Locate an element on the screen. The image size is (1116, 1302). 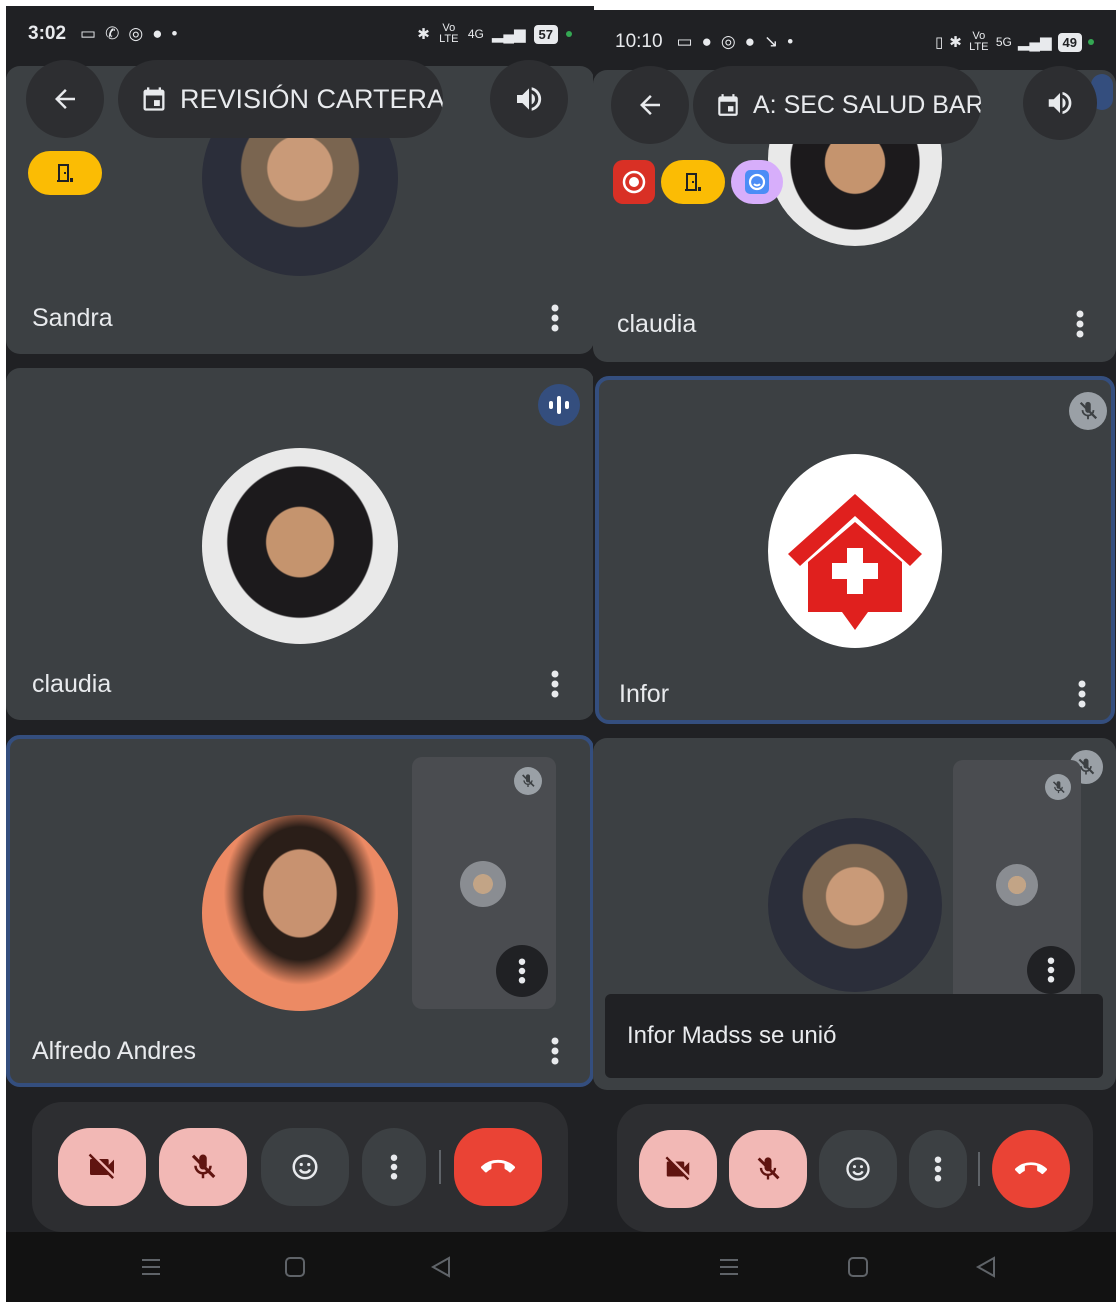
privacy-indicator-icon is located at coordinates (1091, 42).